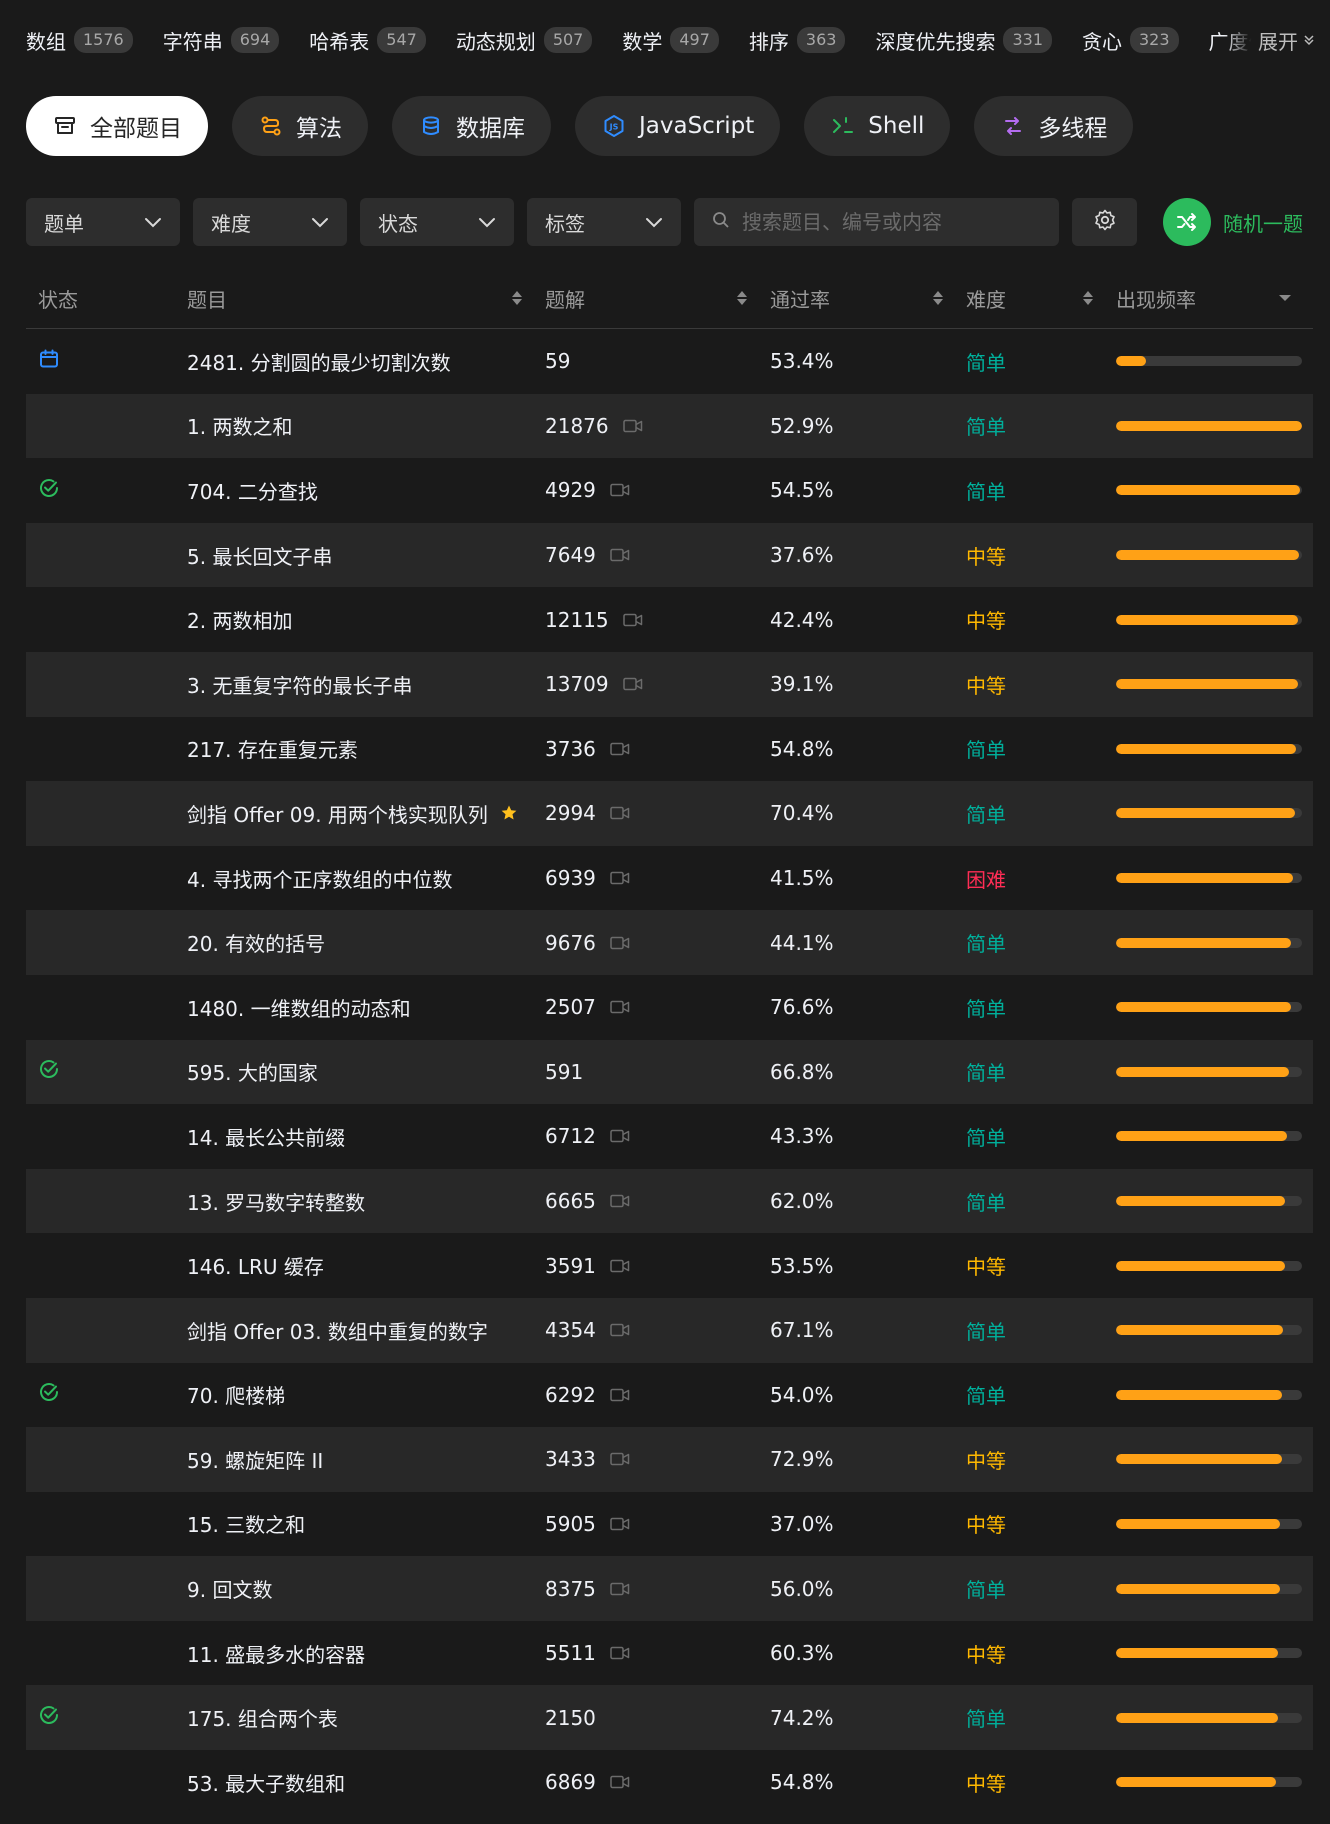 Image resolution: width=1330 pixels, height=1824 pixels. Describe the element at coordinates (669, 1136) in the screenshot. I see `table-row: 14. 最长公共前缀 6712 43.3% 简单` at that location.